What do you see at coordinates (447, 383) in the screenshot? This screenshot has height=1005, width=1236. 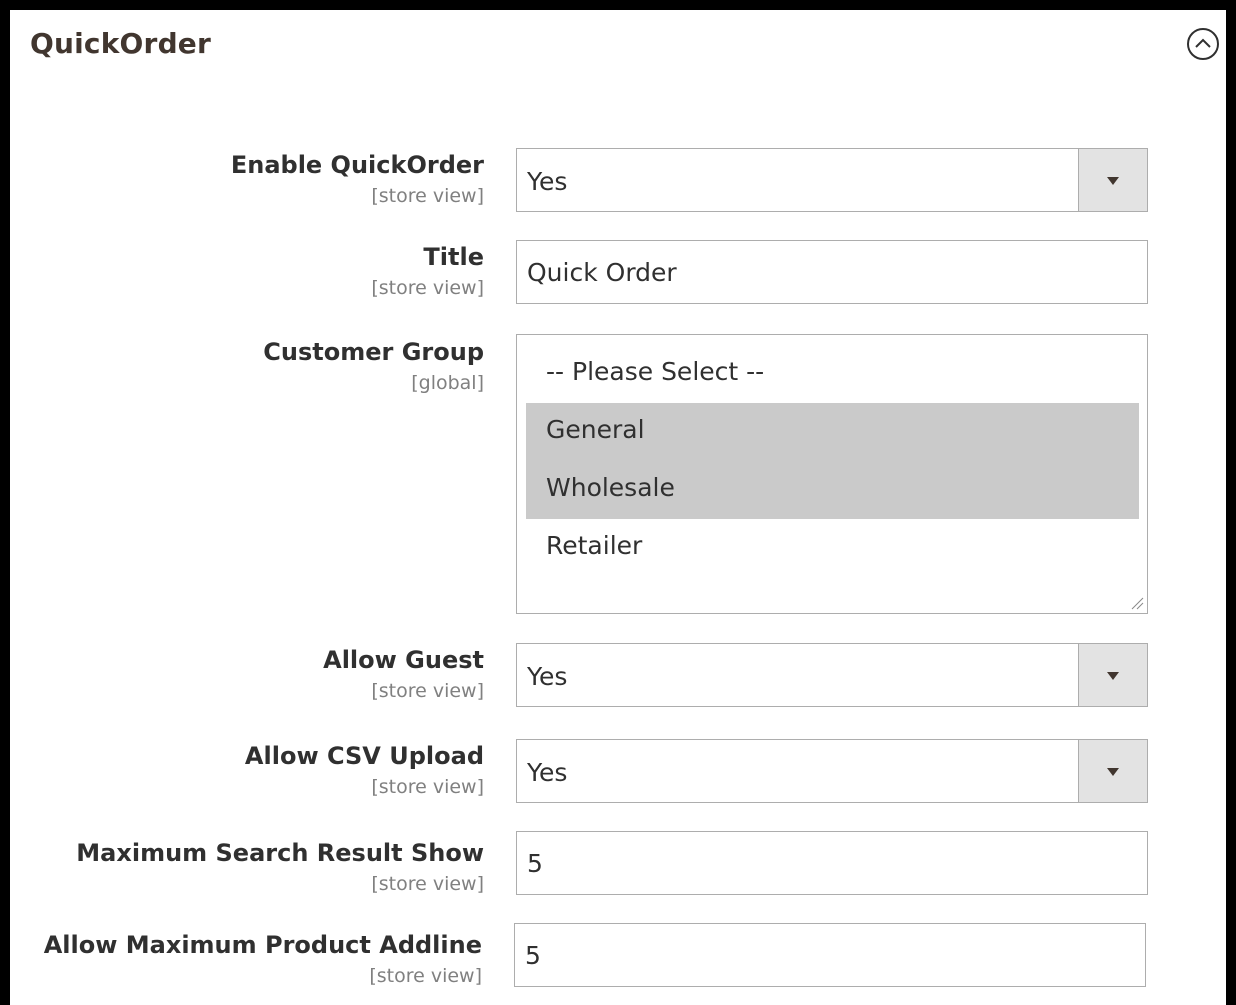 I see `customer-group-scope: [global]` at bounding box center [447, 383].